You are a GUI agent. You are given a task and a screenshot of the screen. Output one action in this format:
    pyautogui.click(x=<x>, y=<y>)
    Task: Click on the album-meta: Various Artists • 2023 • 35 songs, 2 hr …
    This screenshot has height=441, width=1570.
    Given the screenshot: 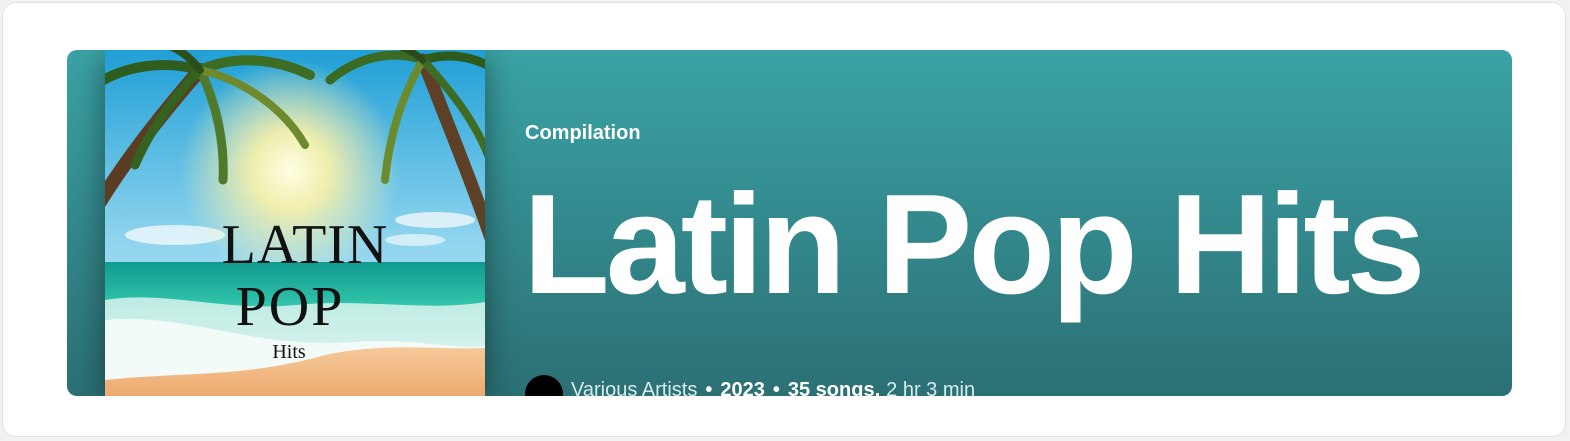 What is the action you would take?
    pyautogui.click(x=750, y=381)
    